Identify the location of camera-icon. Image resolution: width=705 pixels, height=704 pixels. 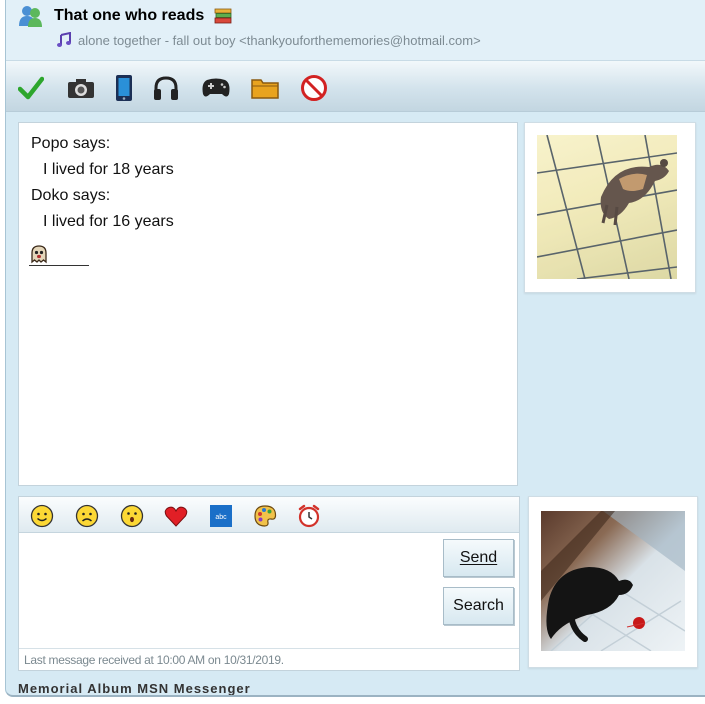
(81, 88).